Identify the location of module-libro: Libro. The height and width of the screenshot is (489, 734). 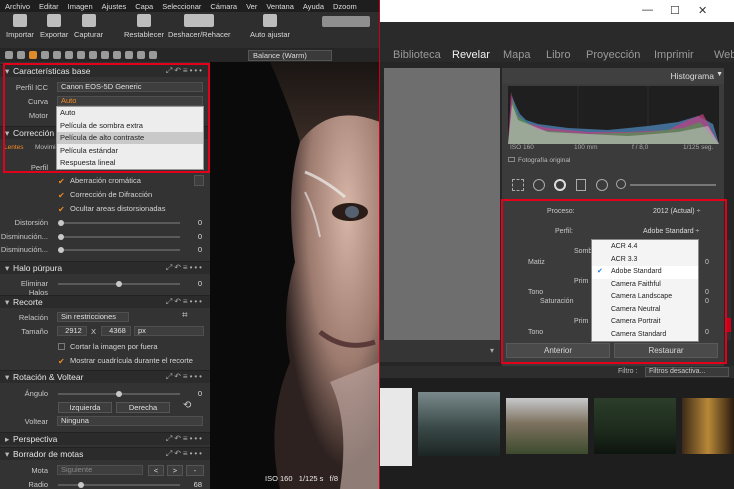
(558, 55).